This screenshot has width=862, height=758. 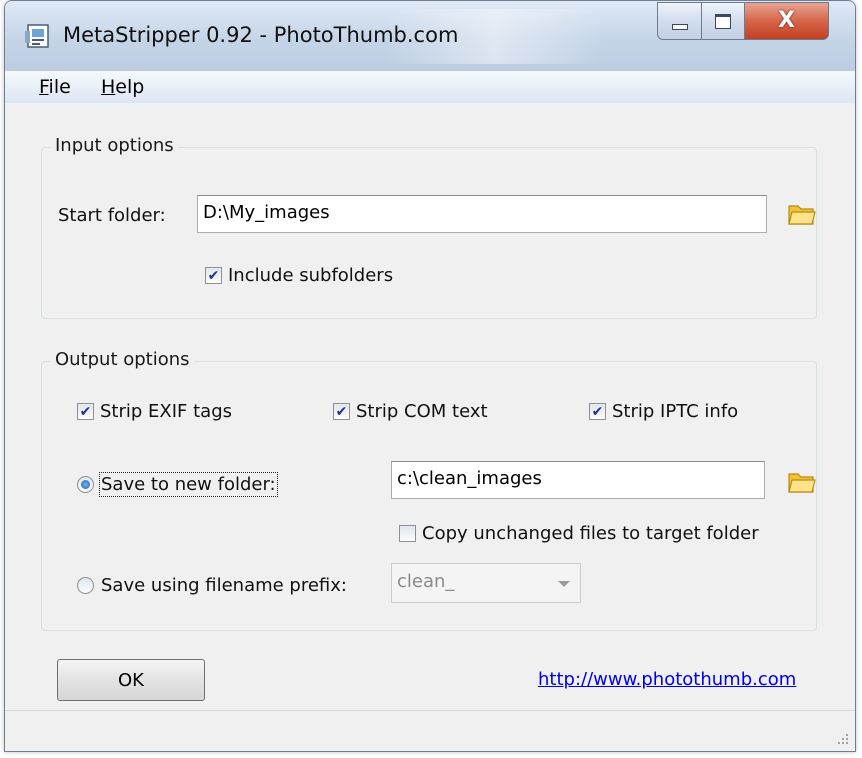 I want to click on save-prefix-radio: Save using filename prefix:, so click(x=212, y=585).